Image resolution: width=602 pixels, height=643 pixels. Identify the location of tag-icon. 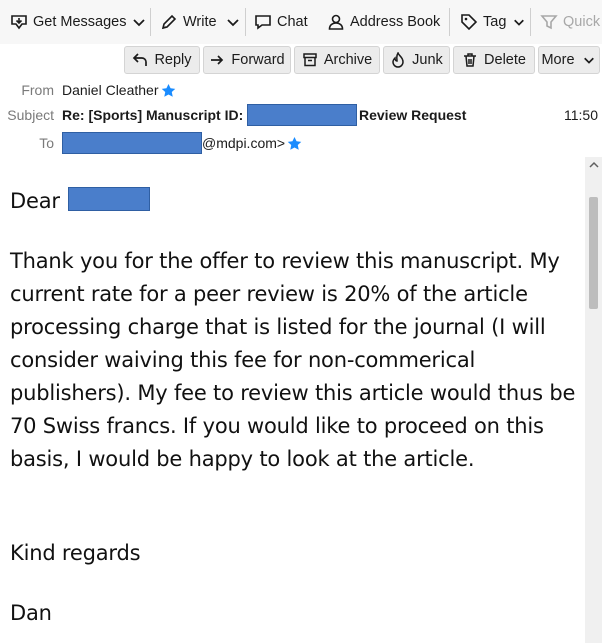
(469, 22).